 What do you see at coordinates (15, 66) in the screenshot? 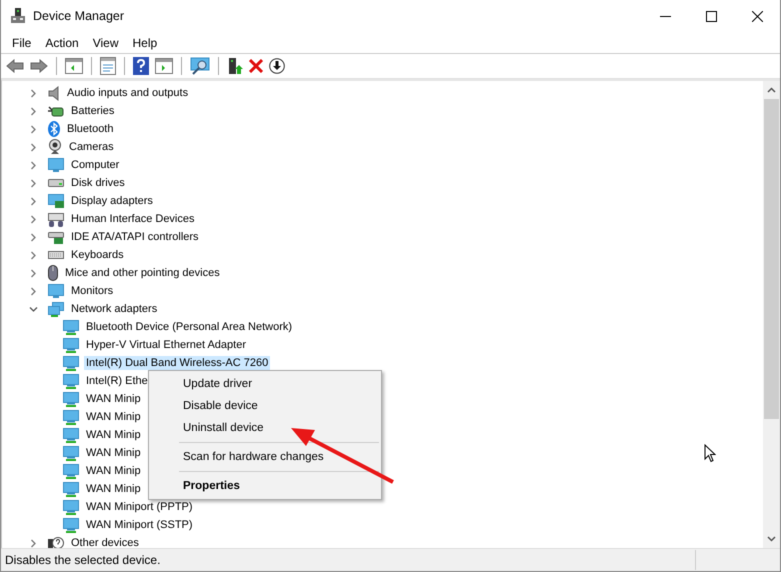
I see `back-arrow-icon` at bounding box center [15, 66].